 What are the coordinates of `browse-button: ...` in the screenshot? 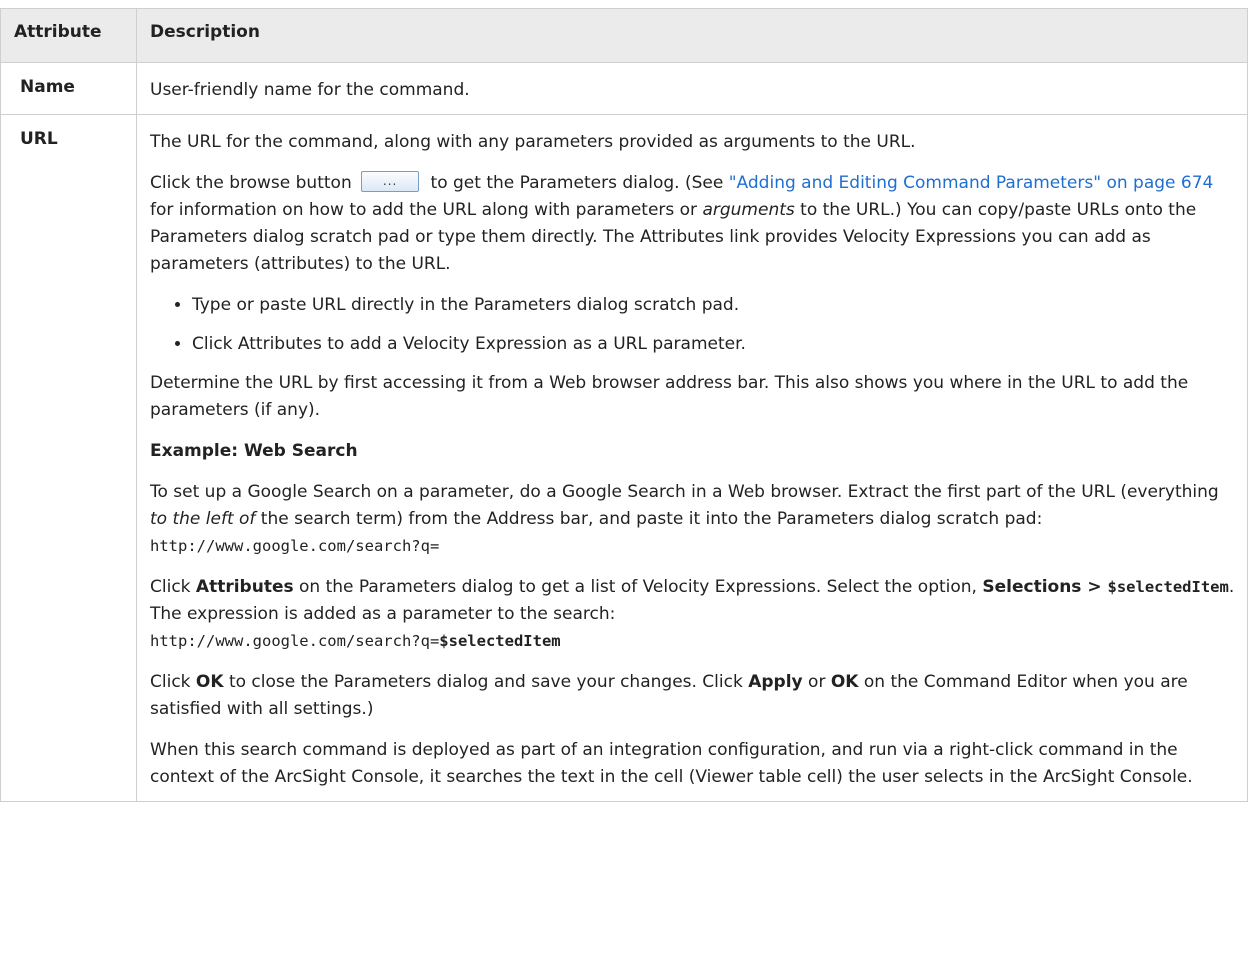 It's located at (390, 181).